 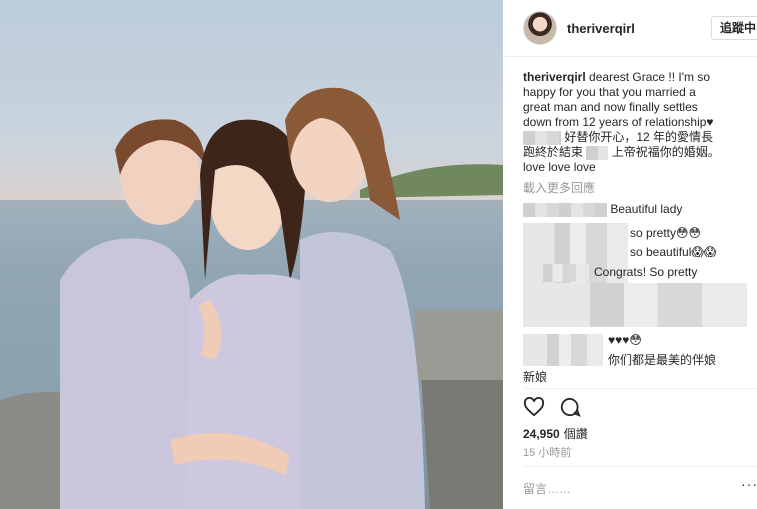 I want to click on comment-text: 你们都是最美的伴娘, so click(x=662, y=360).